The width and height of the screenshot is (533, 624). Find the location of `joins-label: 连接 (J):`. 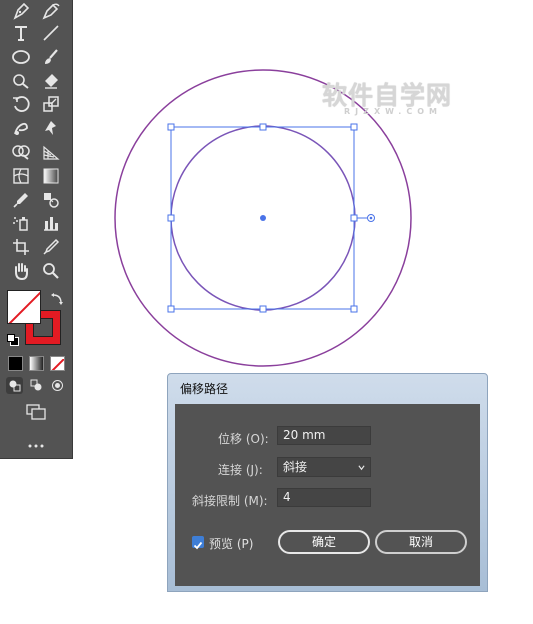

joins-label: 连接 (J): is located at coordinates (240, 470).